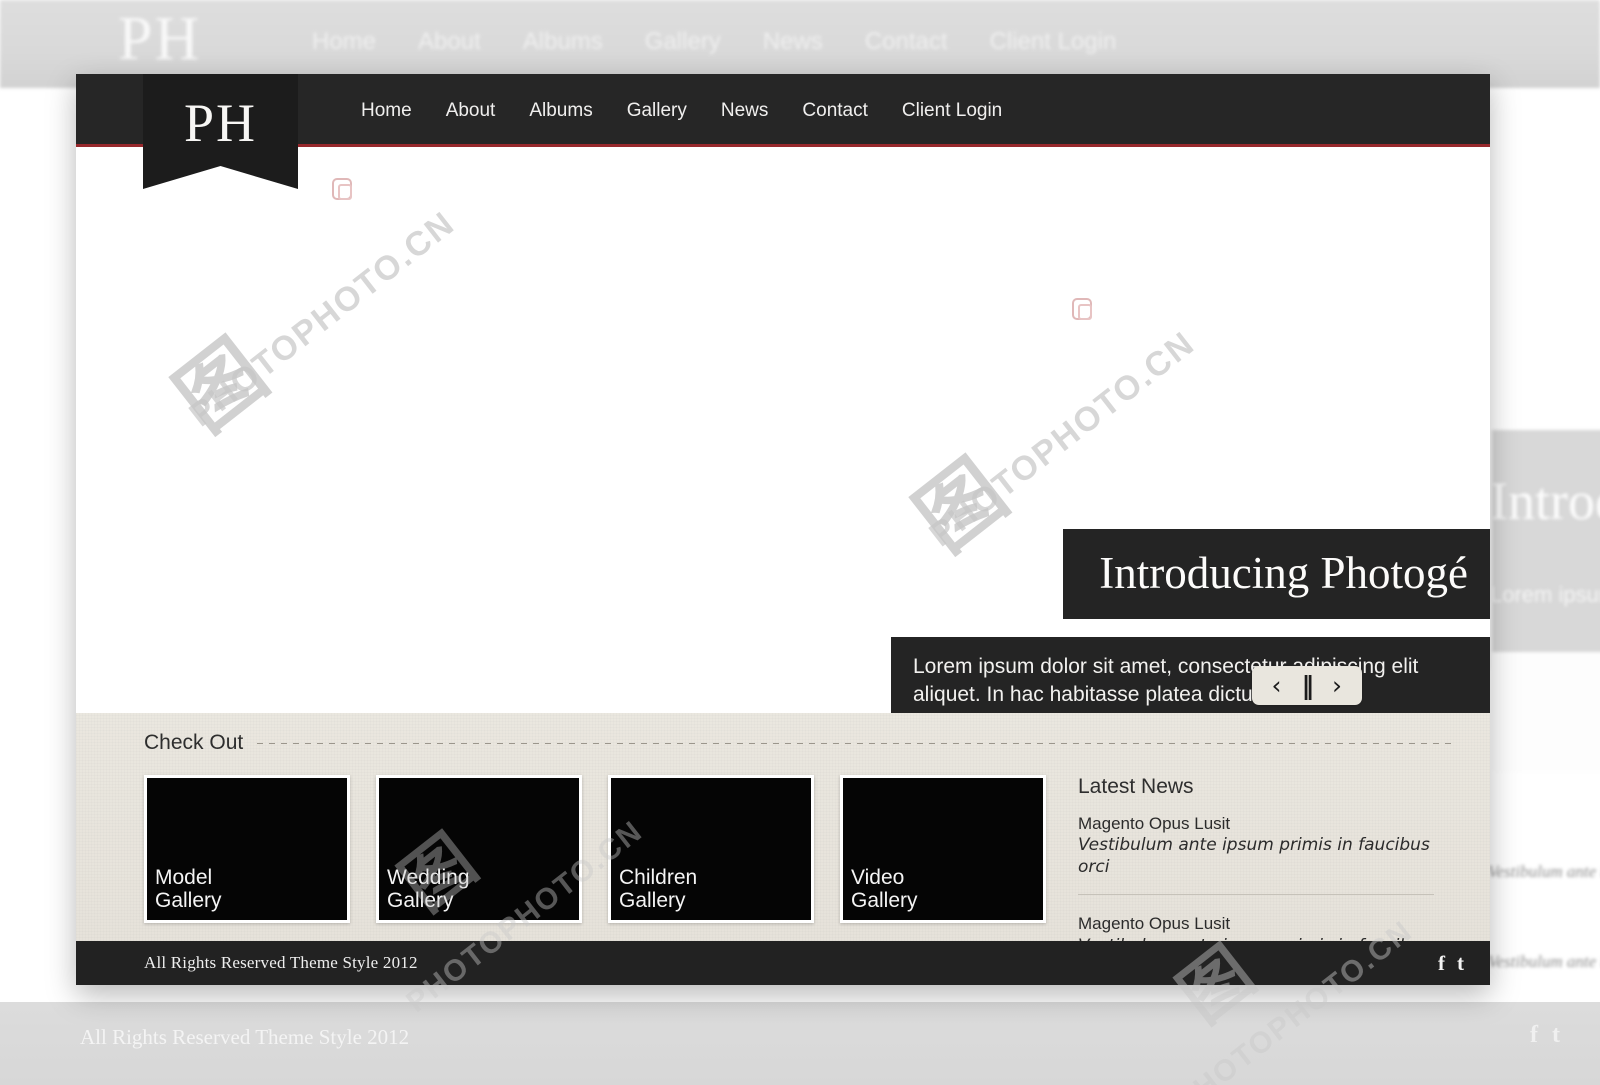 Image resolution: width=1600 pixels, height=1085 pixels. What do you see at coordinates (711, 849) in the screenshot?
I see `gallery-thumb-children: Children Gallery` at bounding box center [711, 849].